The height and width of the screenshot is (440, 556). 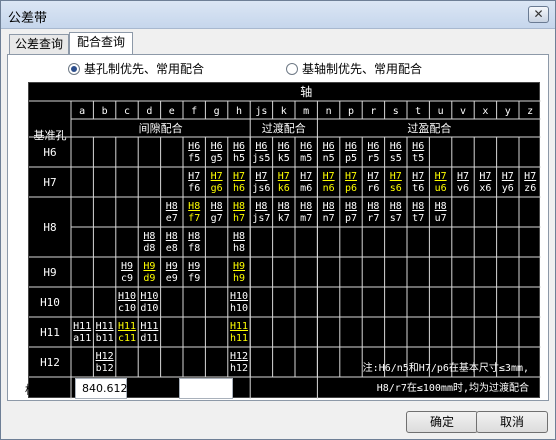 What do you see at coordinates (194, 248) in the screenshot?
I see `fit-shaft-H8-f8: f8` at bounding box center [194, 248].